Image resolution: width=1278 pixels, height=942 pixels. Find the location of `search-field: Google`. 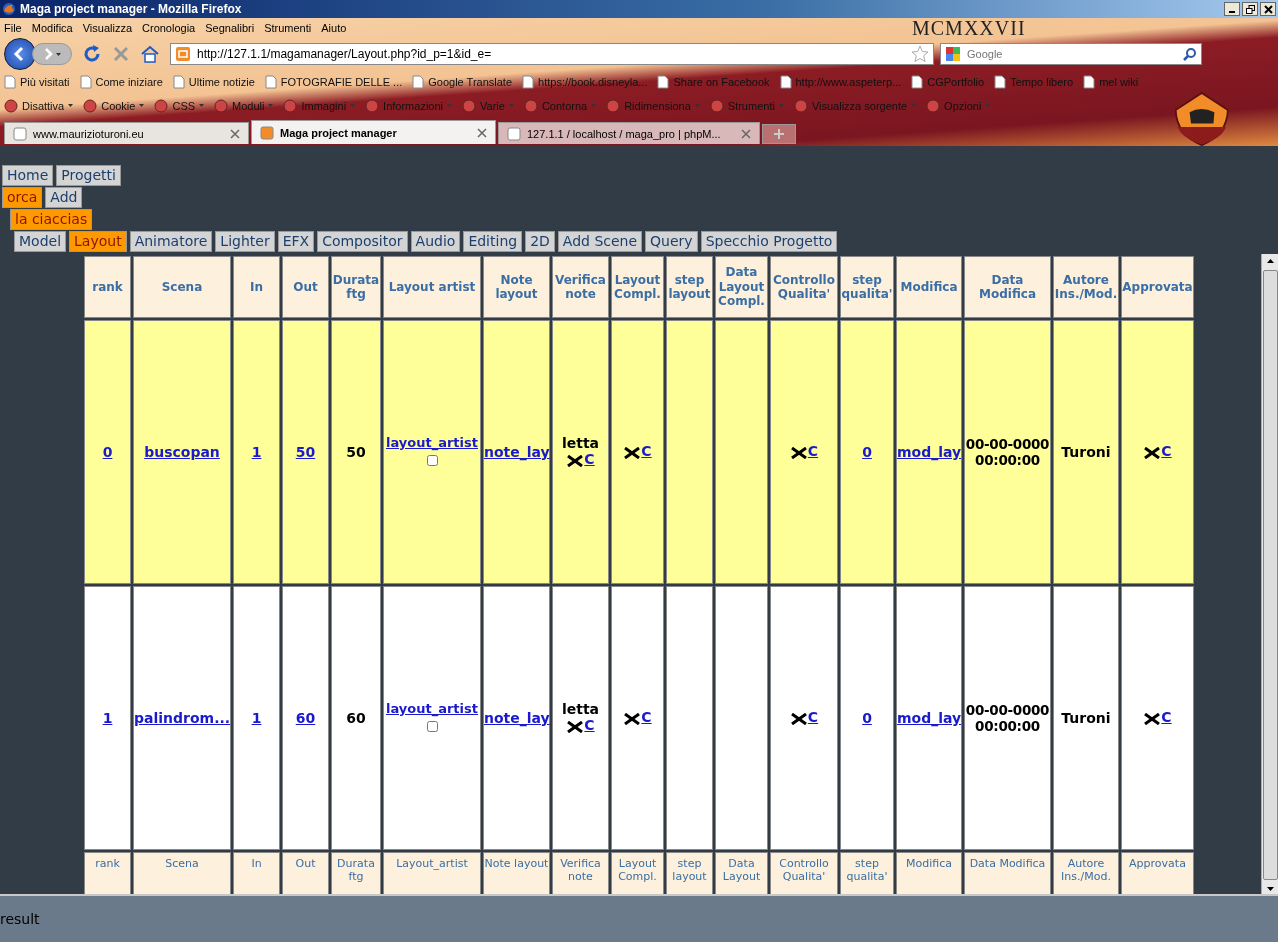

search-field: Google is located at coordinates (1072, 54).